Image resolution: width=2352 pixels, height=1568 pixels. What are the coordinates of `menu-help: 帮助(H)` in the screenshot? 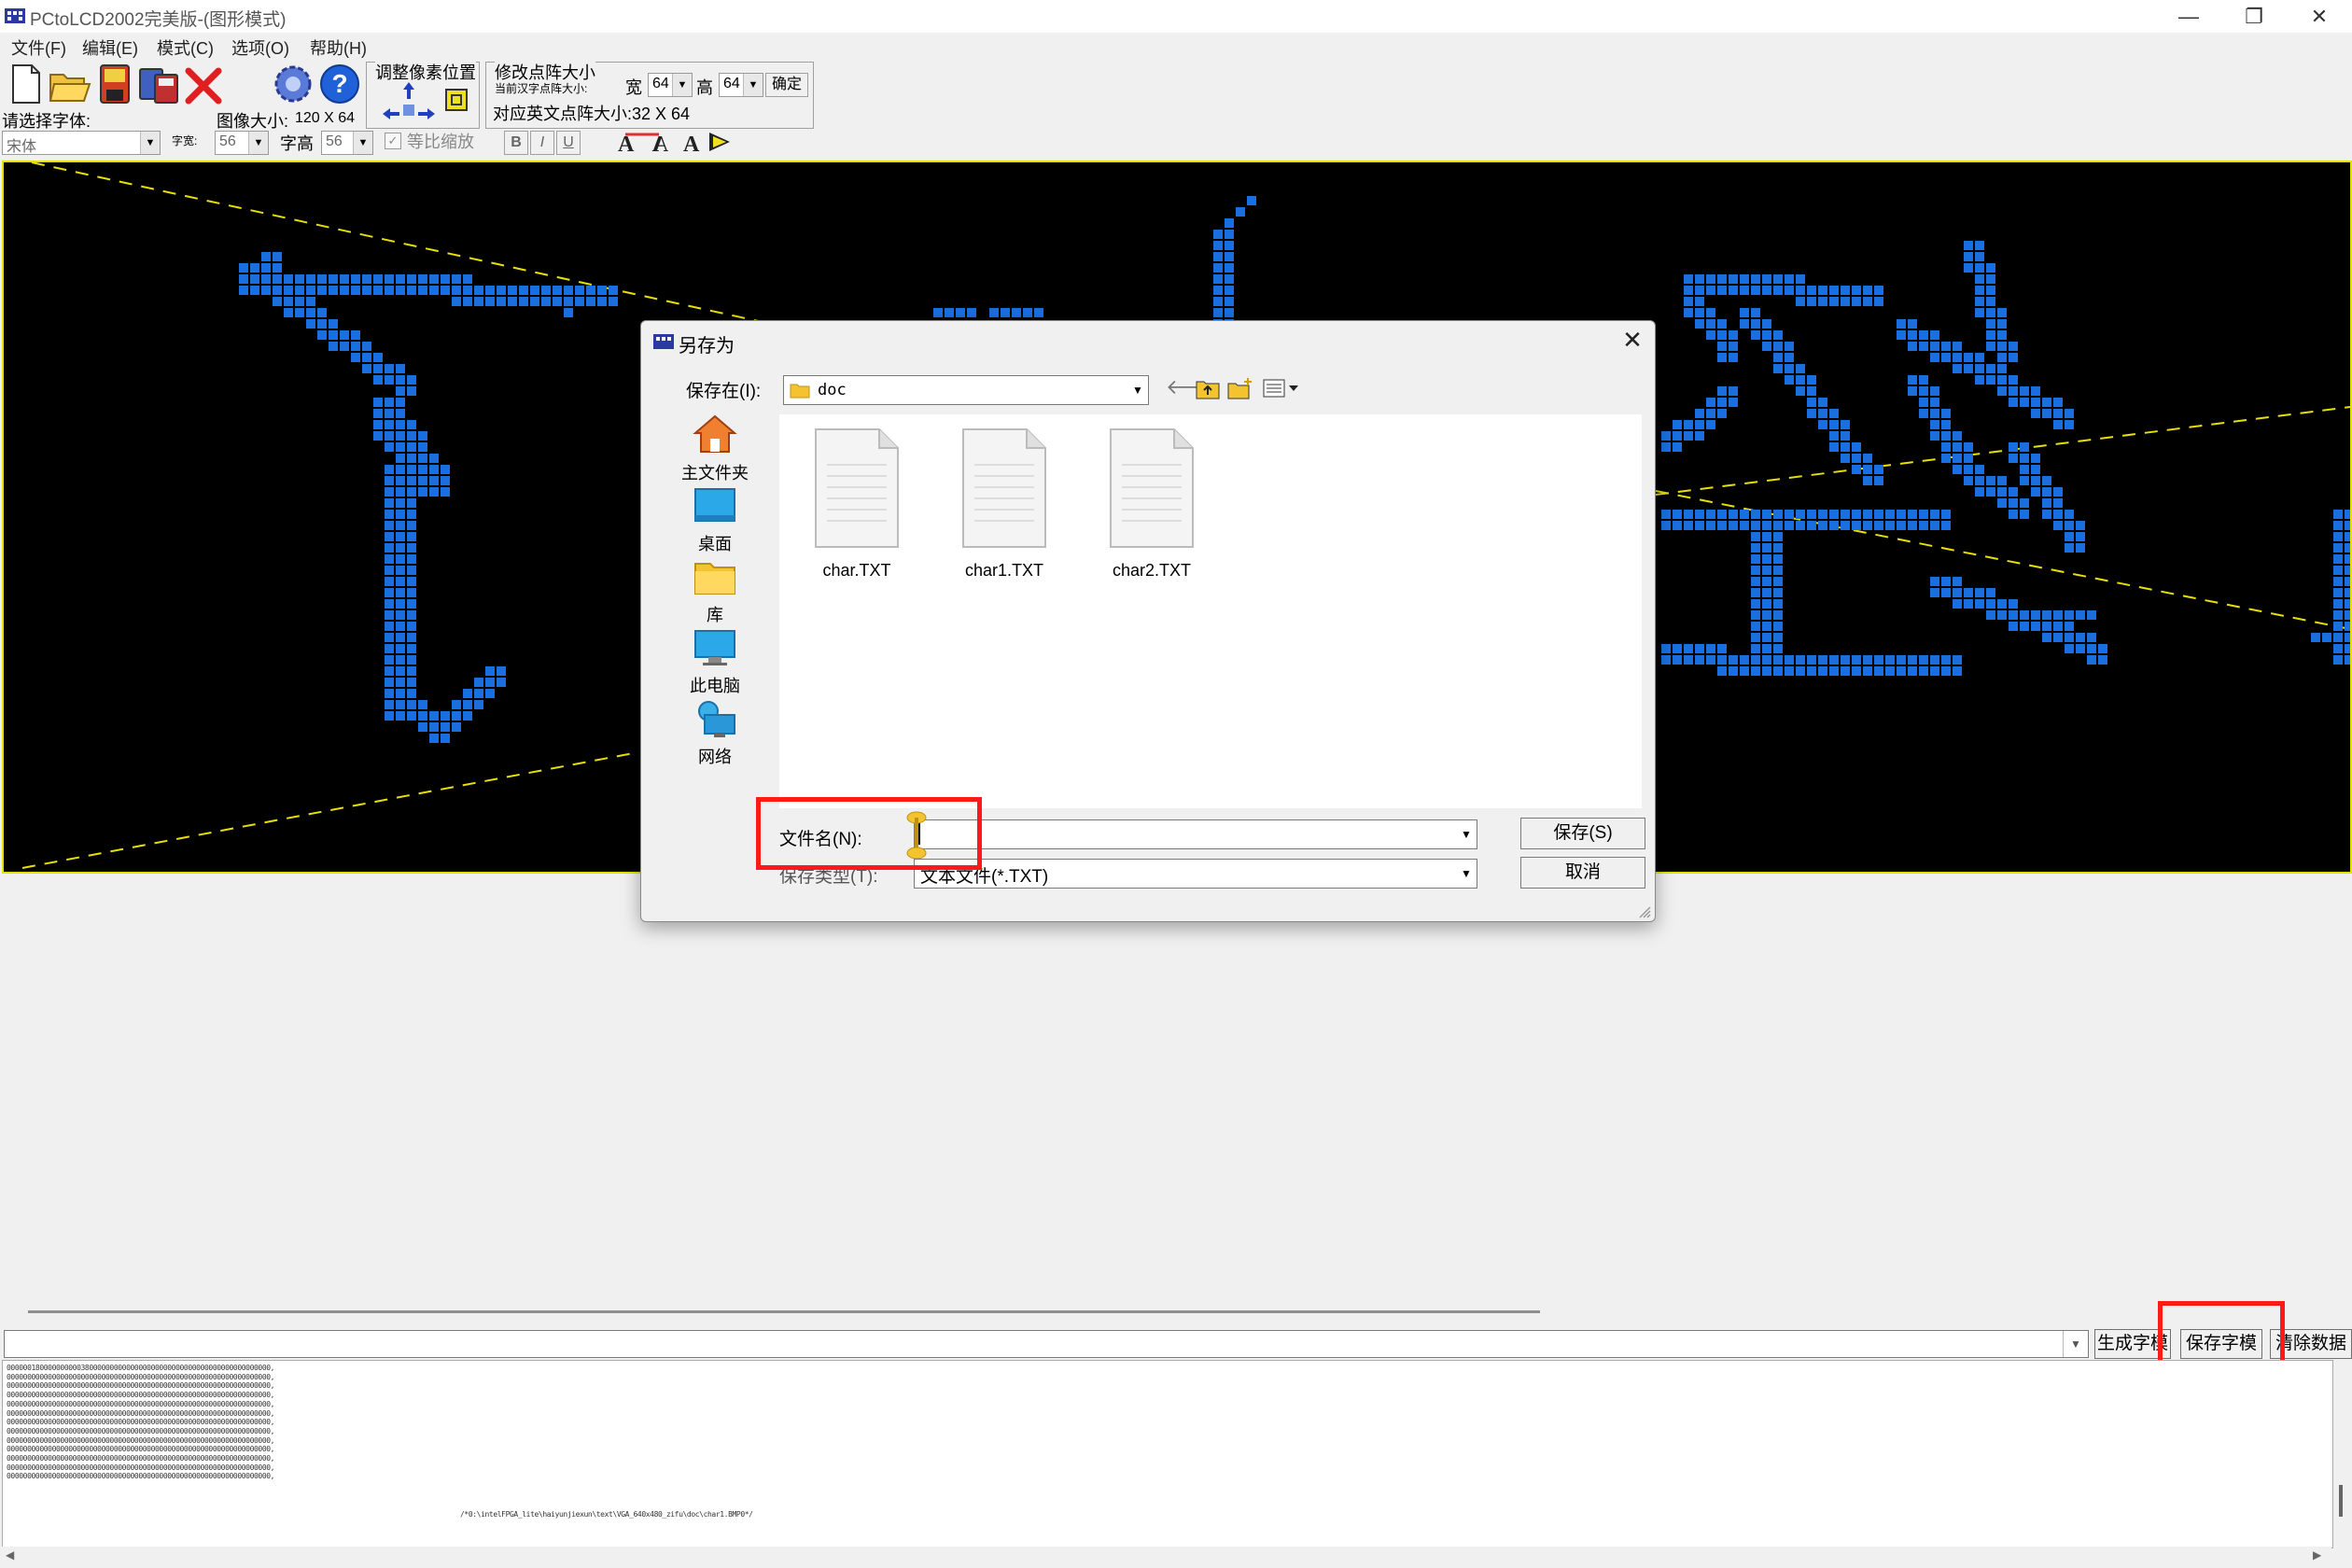 It's located at (338, 47).